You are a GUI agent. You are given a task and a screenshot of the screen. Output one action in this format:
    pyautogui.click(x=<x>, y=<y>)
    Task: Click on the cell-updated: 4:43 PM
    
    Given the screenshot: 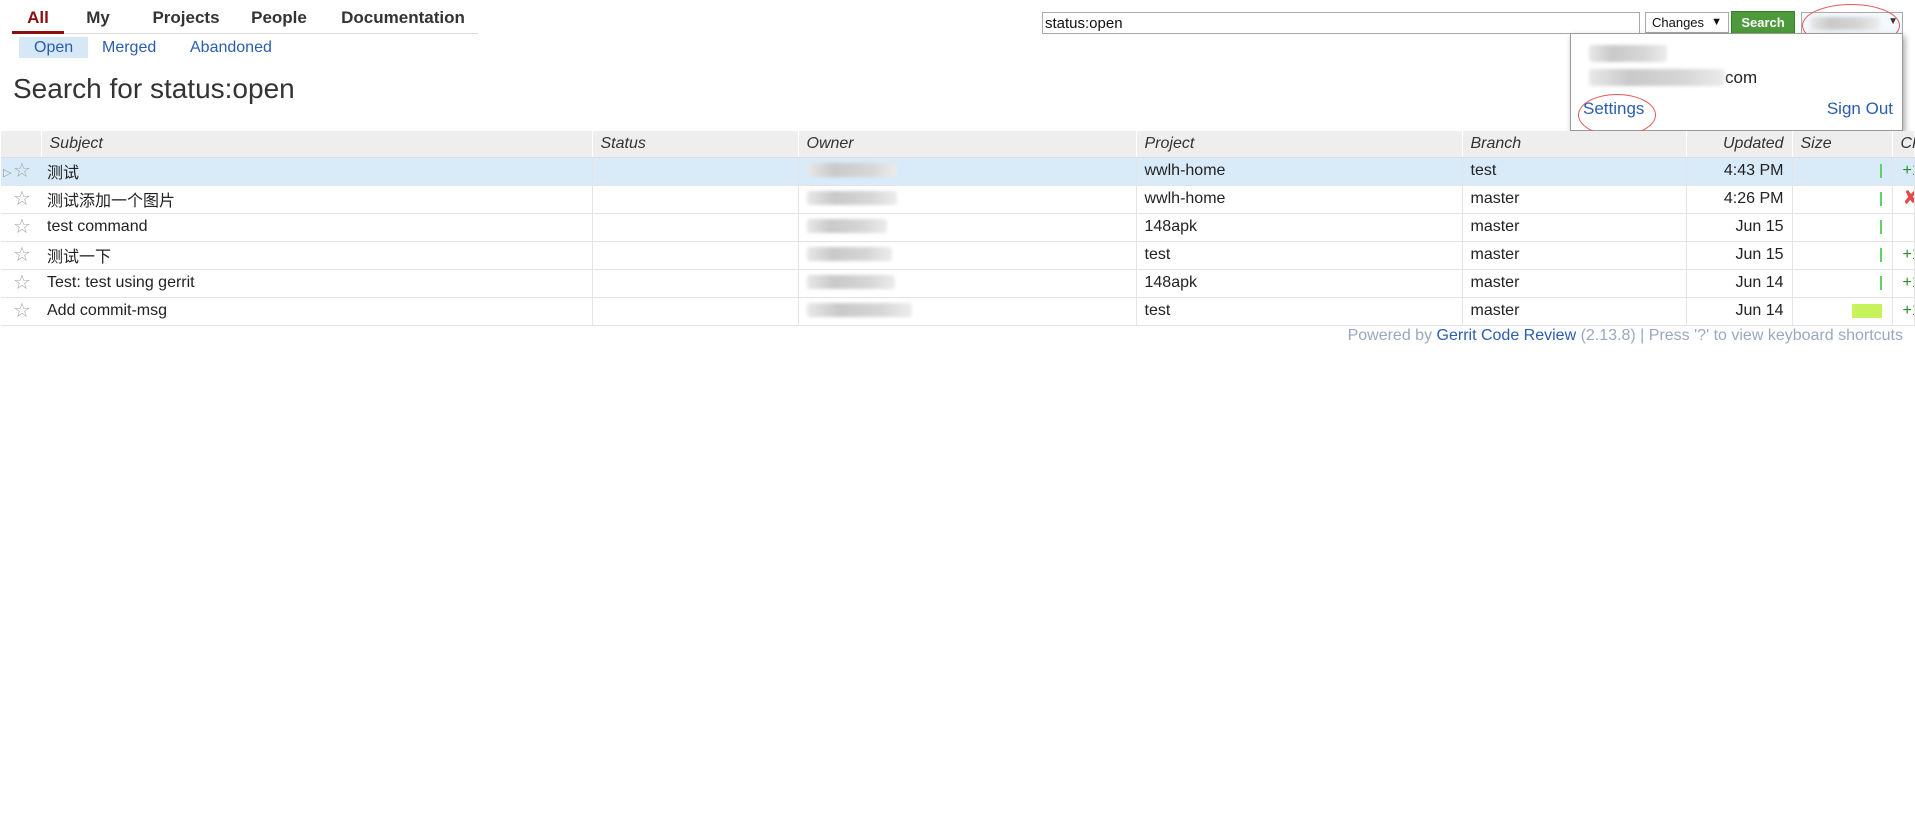 What is the action you would take?
    pyautogui.click(x=1739, y=171)
    